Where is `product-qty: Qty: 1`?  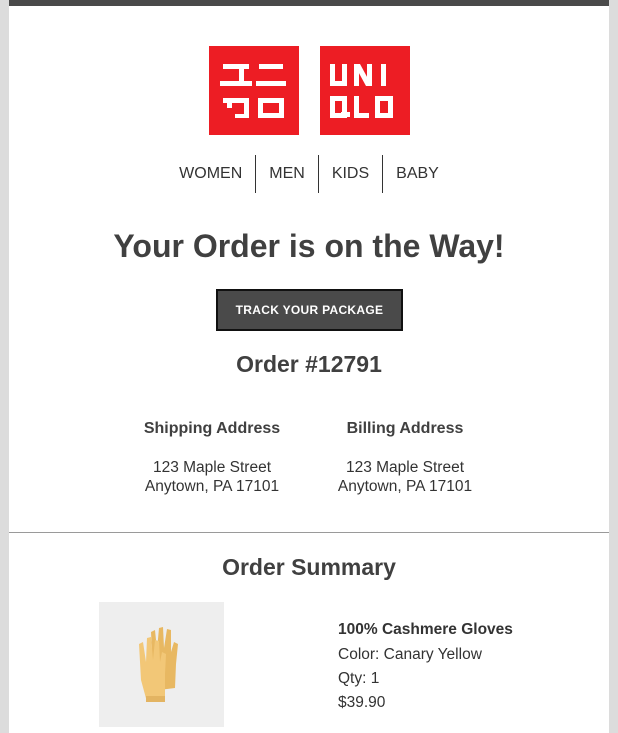 product-qty: Qty: 1 is located at coordinates (359, 678).